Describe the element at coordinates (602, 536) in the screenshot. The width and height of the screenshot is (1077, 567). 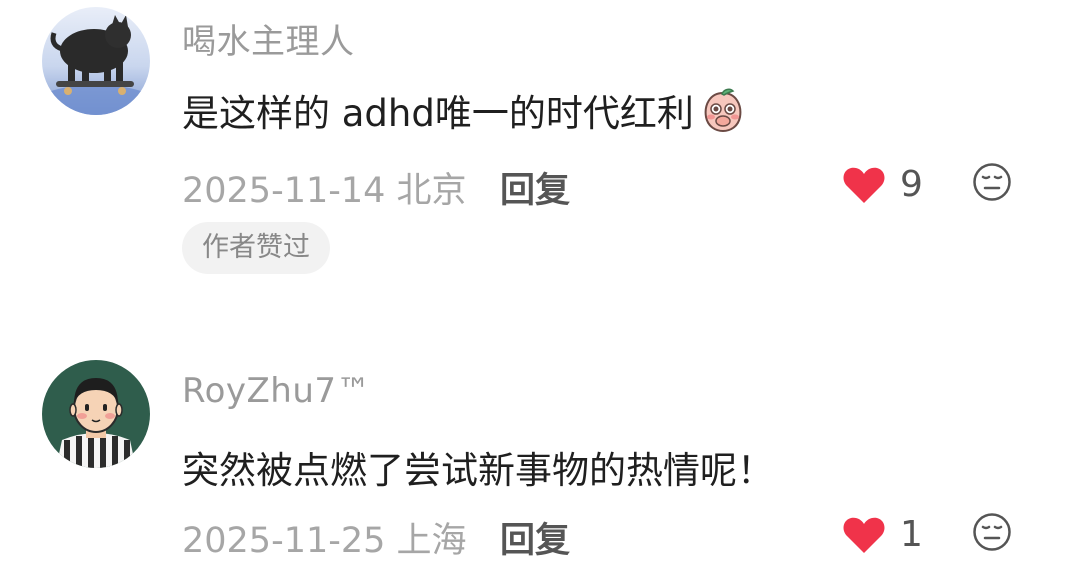
I see `comment-meta-row: 2025-11-25 上海 回复 1` at that location.